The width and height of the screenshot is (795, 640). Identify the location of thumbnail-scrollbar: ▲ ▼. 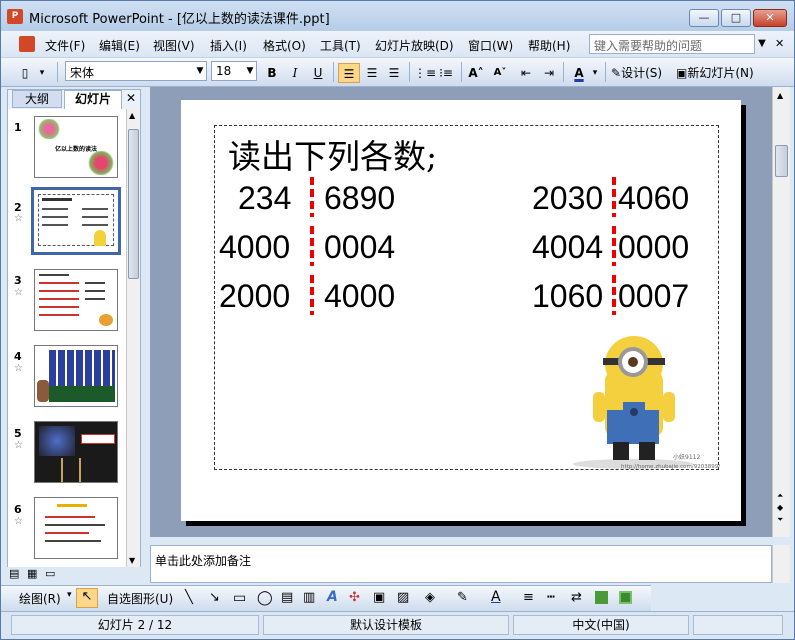
(133, 338).